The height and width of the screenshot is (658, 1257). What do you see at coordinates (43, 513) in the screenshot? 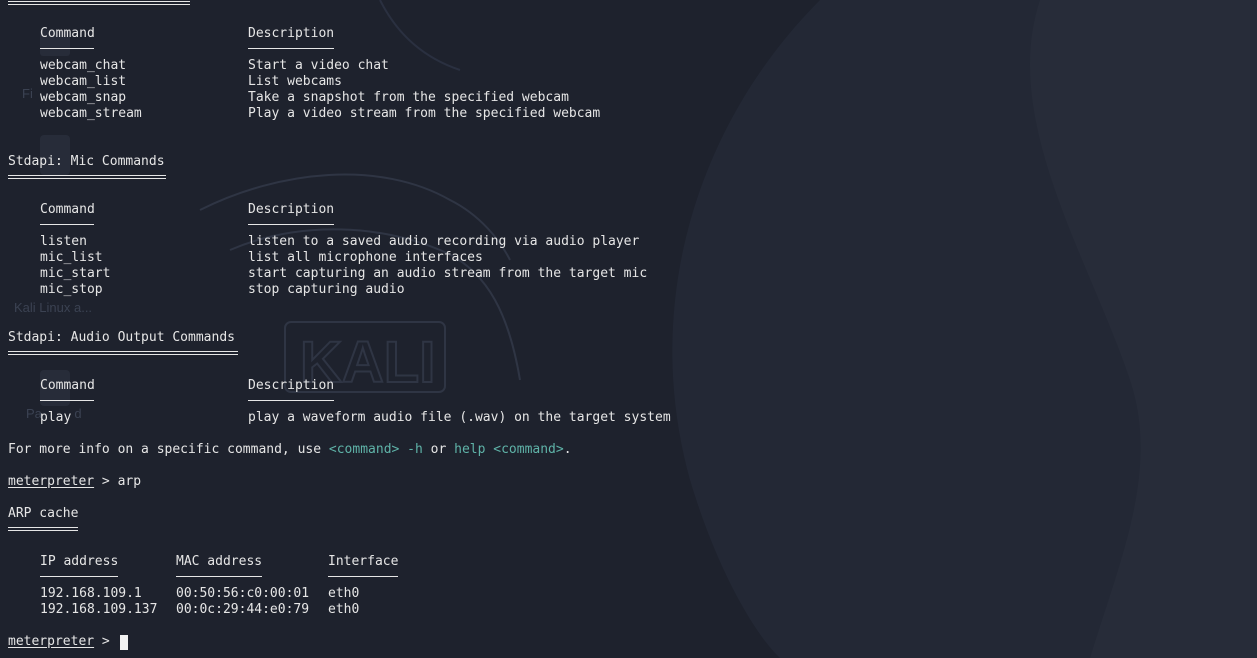
I see `section-title: ARP cache` at bounding box center [43, 513].